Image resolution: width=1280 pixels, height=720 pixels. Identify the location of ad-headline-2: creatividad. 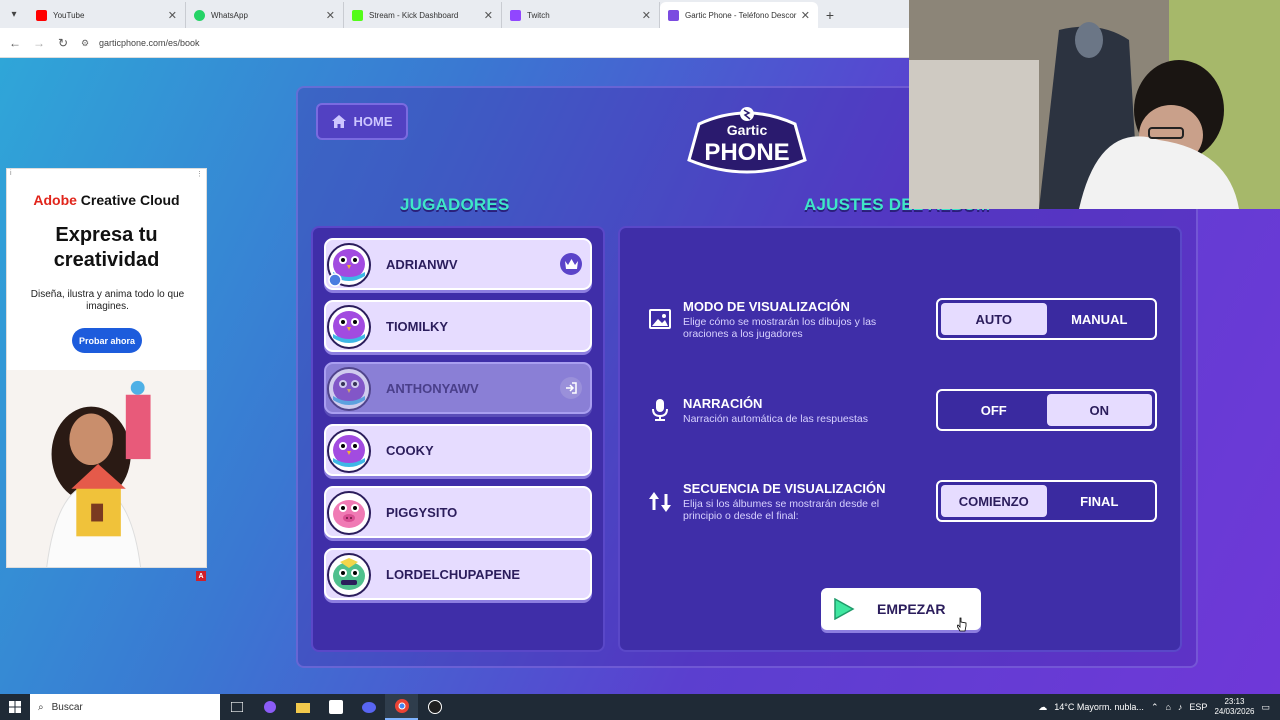
(106, 260).